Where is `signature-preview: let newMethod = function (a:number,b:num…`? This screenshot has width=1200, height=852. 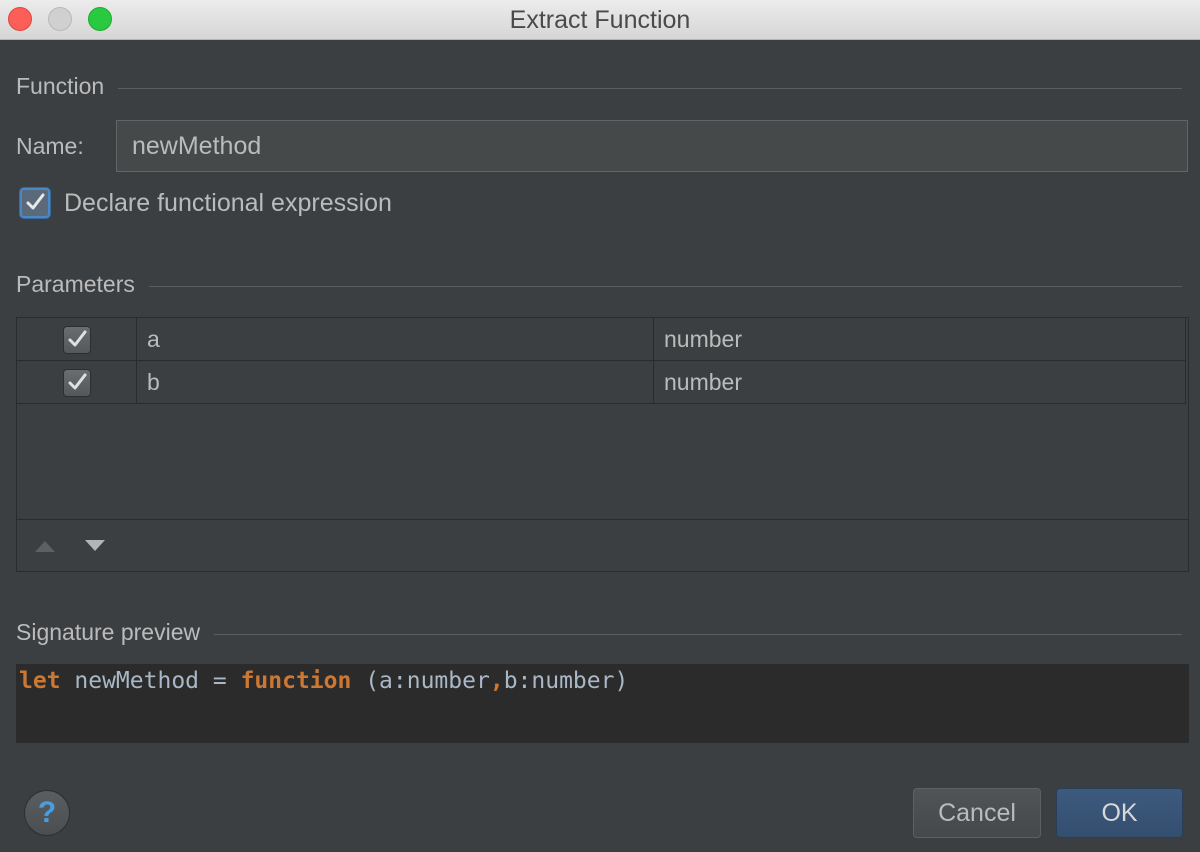
signature-preview: let newMethod = function (a:number,b:num… is located at coordinates (602, 703).